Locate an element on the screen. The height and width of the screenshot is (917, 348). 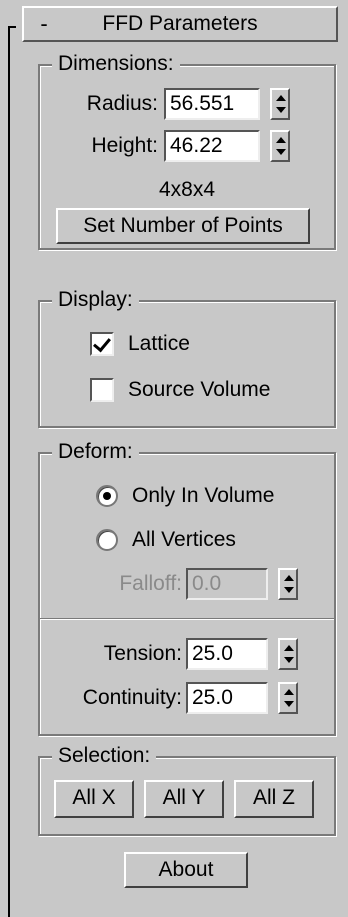
source-volume-checkbox-row: Source Volume is located at coordinates (180, 390).